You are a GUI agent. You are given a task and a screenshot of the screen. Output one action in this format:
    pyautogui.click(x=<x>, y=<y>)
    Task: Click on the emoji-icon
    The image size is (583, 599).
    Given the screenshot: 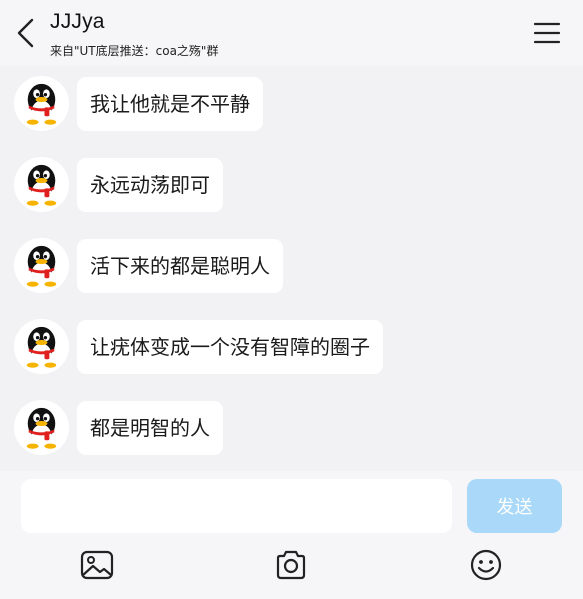 What is the action you would take?
    pyautogui.click(x=486, y=565)
    